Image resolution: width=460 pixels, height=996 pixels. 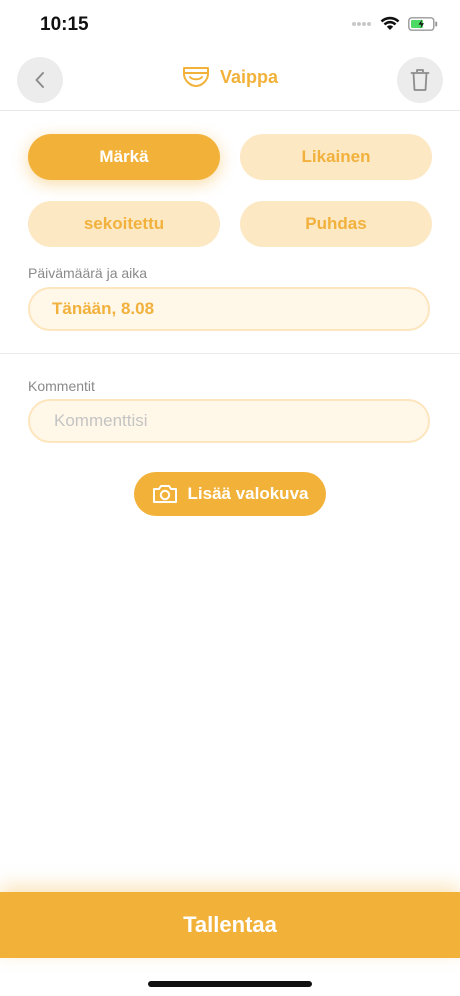 I want to click on type-button-label: Likainen, so click(x=336, y=156).